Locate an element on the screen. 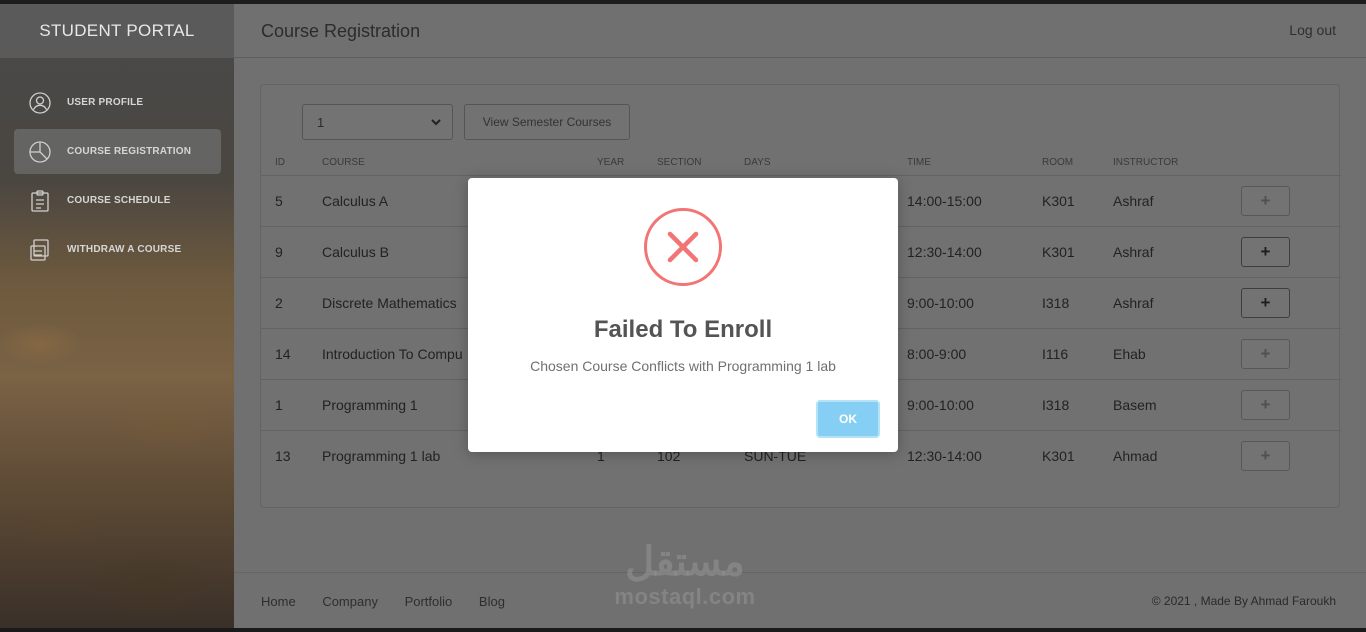 The height and width of the screenshot is (632, 1366). cell-room: I116 is located at coordinates (1055, 354).